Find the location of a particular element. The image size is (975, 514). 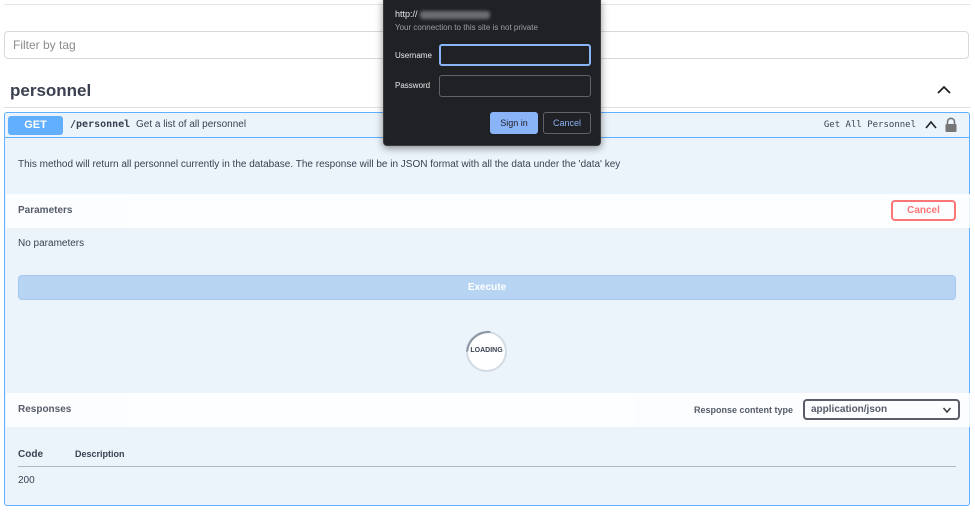

username-label: Username is located at coordinates (413, 55).